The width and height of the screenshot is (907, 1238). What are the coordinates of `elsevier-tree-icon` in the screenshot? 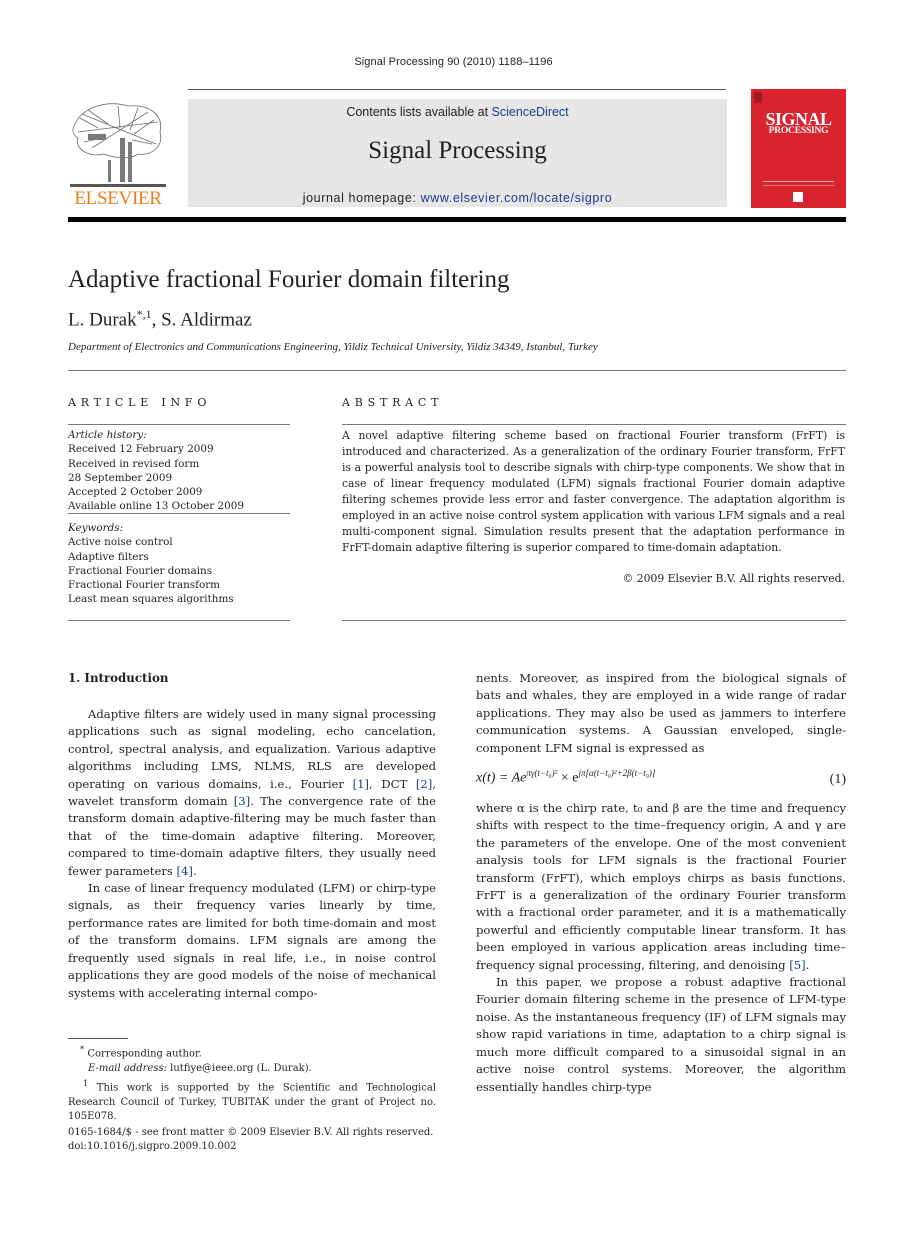 It's located at (118, 145).